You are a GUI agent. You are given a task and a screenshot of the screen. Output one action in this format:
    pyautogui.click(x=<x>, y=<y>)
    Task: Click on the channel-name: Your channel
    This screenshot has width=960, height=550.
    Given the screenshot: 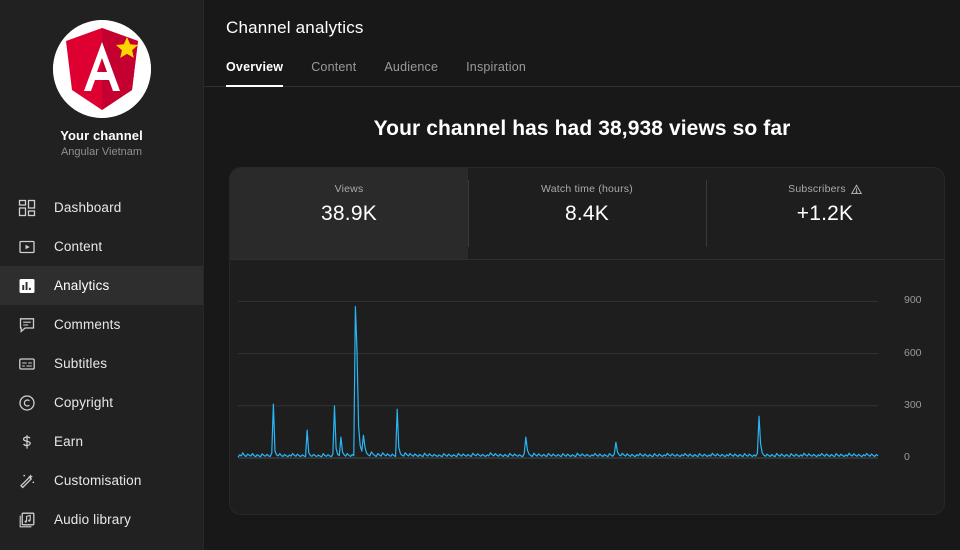 What is the action you would take?
    pyautogui.click(x=101, y=135)
    